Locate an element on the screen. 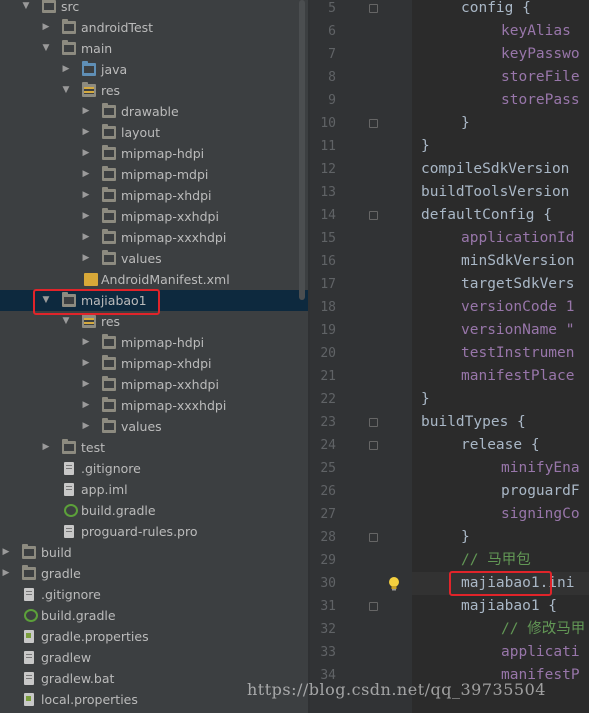  tree-scrollbar is located at coordinates (302, 356).